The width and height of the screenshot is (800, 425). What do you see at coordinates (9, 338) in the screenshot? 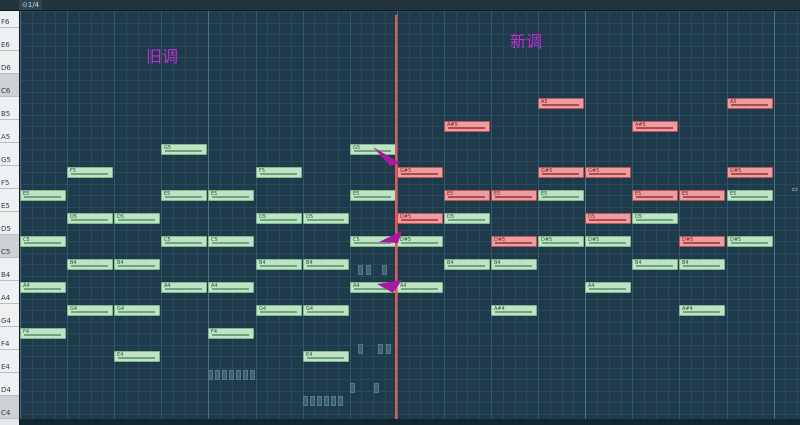
I see `piano-key-f4: F4` at bounding box center [9, 338].